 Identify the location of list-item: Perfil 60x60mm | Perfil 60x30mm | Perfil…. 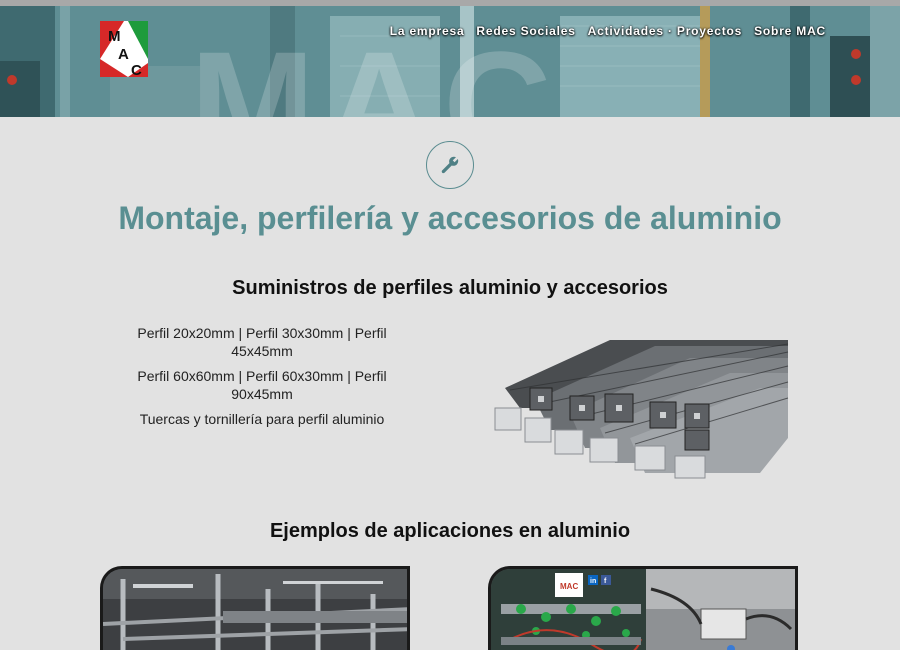
(262, 385).